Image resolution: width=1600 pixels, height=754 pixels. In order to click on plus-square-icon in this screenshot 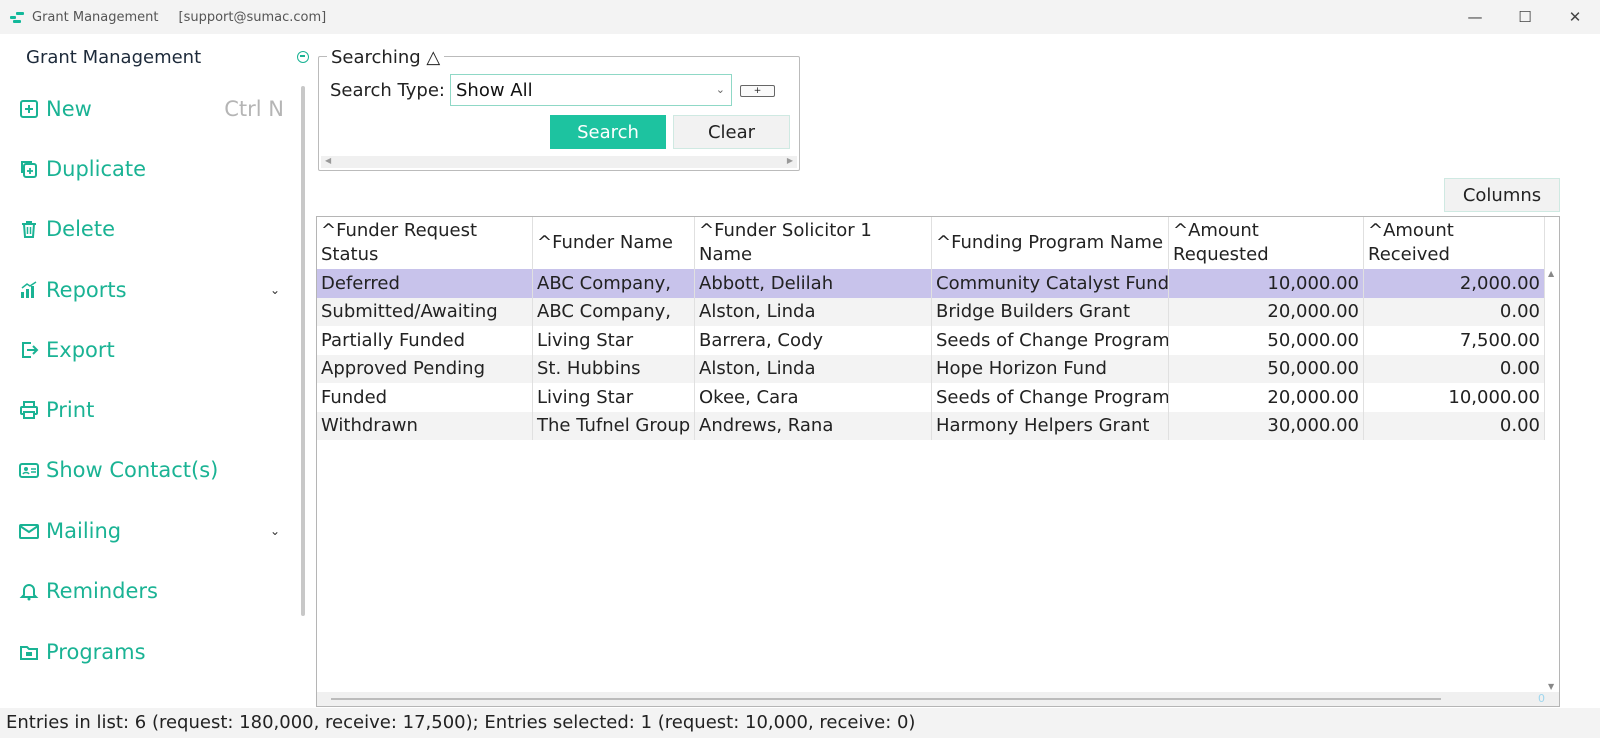, I will do `click(29, 109)`.